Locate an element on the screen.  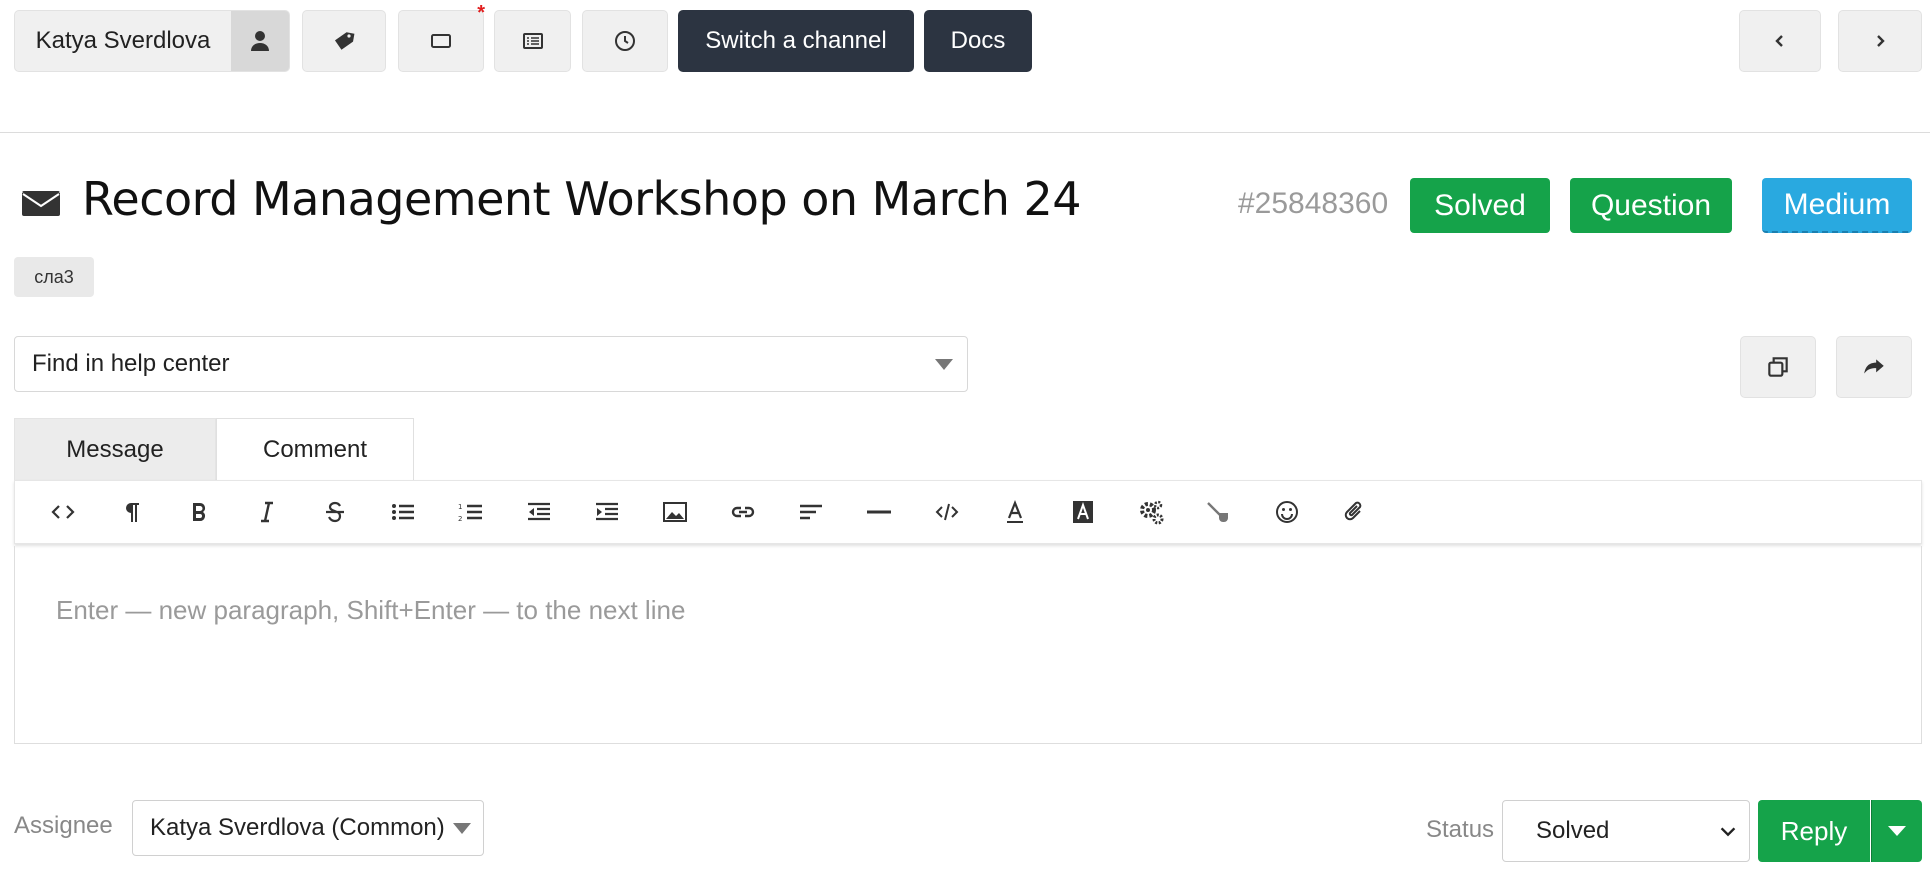
code-button is located at coordinates (947, 512).